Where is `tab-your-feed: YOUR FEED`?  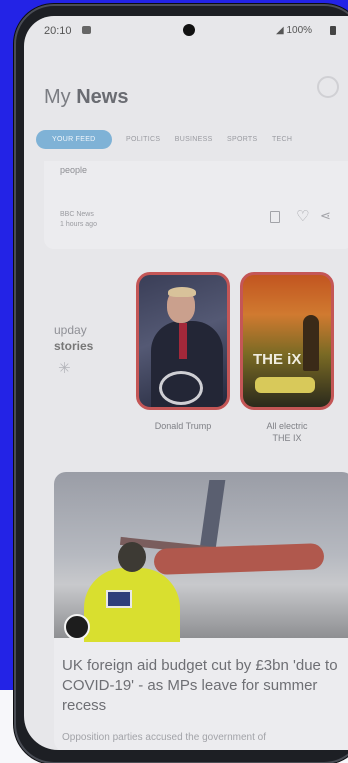 tab-your-feed: YOUR FEED is located at coordinates (74, 139).